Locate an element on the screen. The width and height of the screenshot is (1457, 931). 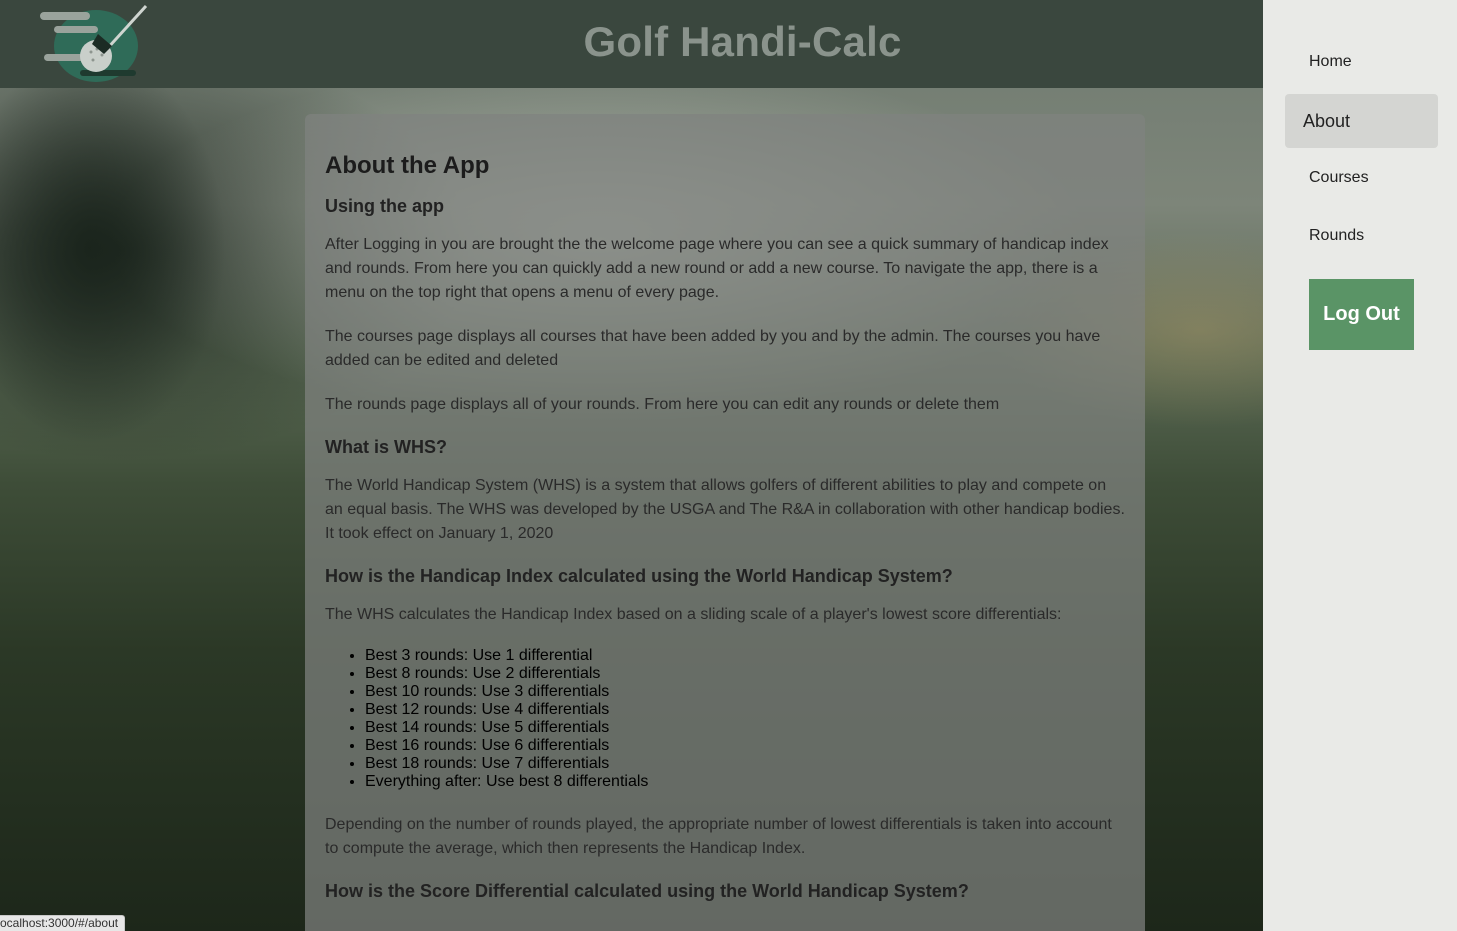
page-title: About the App is located at coordinates (407, 165).